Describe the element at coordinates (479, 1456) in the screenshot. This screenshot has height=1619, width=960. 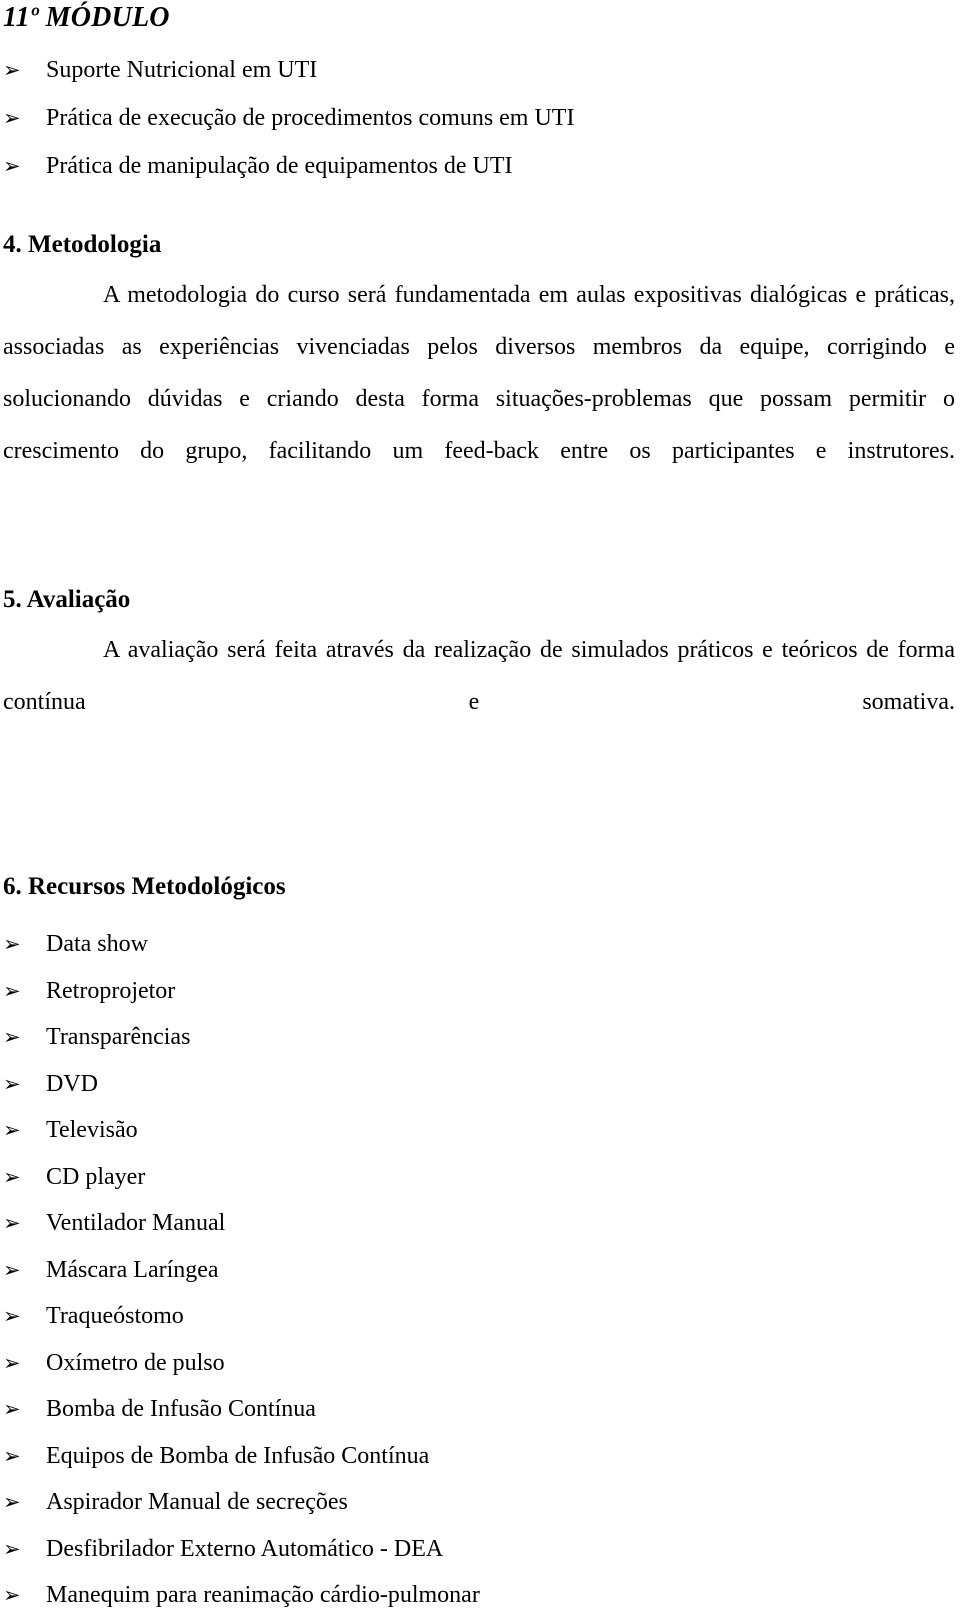
I see `list-item: ➢ Equipos de Bomba de Infusão Contínua` at that location.